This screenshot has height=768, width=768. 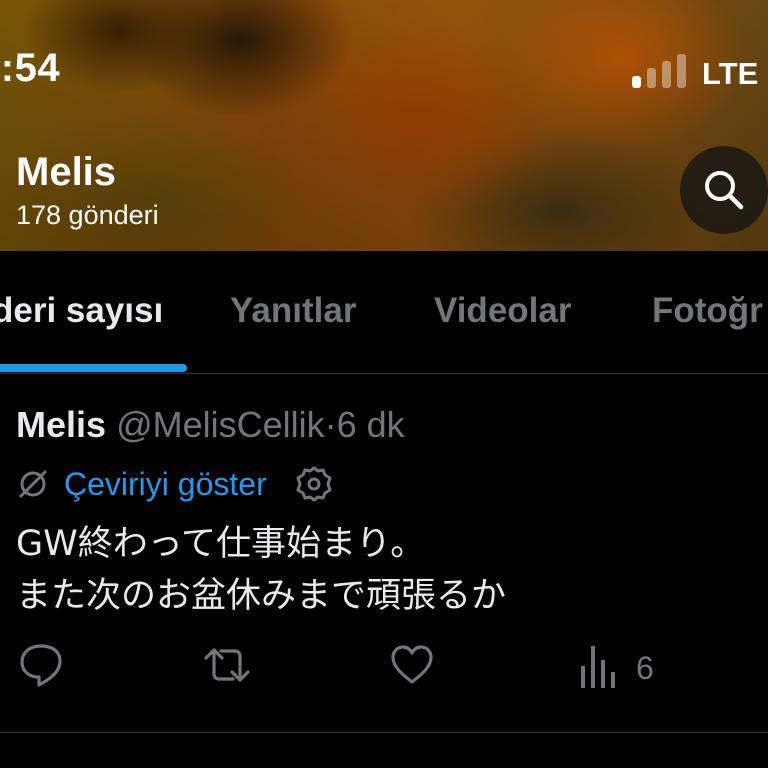 What do you see at coordinates (412, 665) in the screenshot?
I see `heart-icon` at bounding box center [412, 665].